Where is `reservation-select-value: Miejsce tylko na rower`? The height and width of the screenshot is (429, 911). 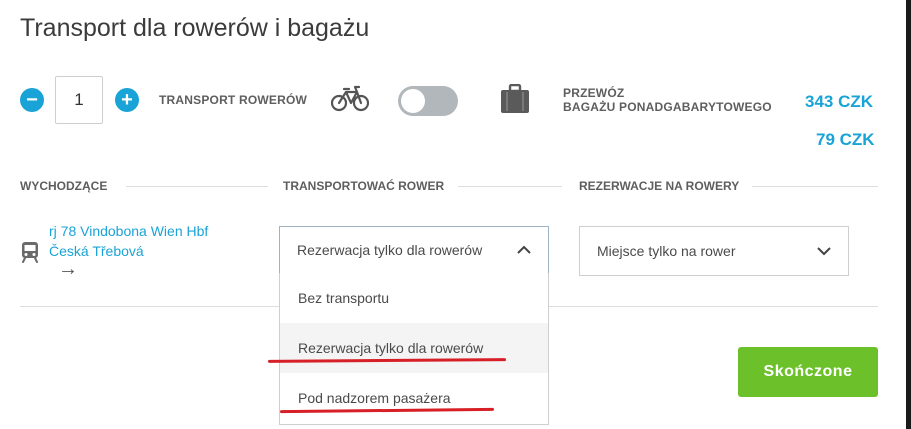 reservation-select-value: Miejsce tylko na rower is located at coordinates (666, 251).